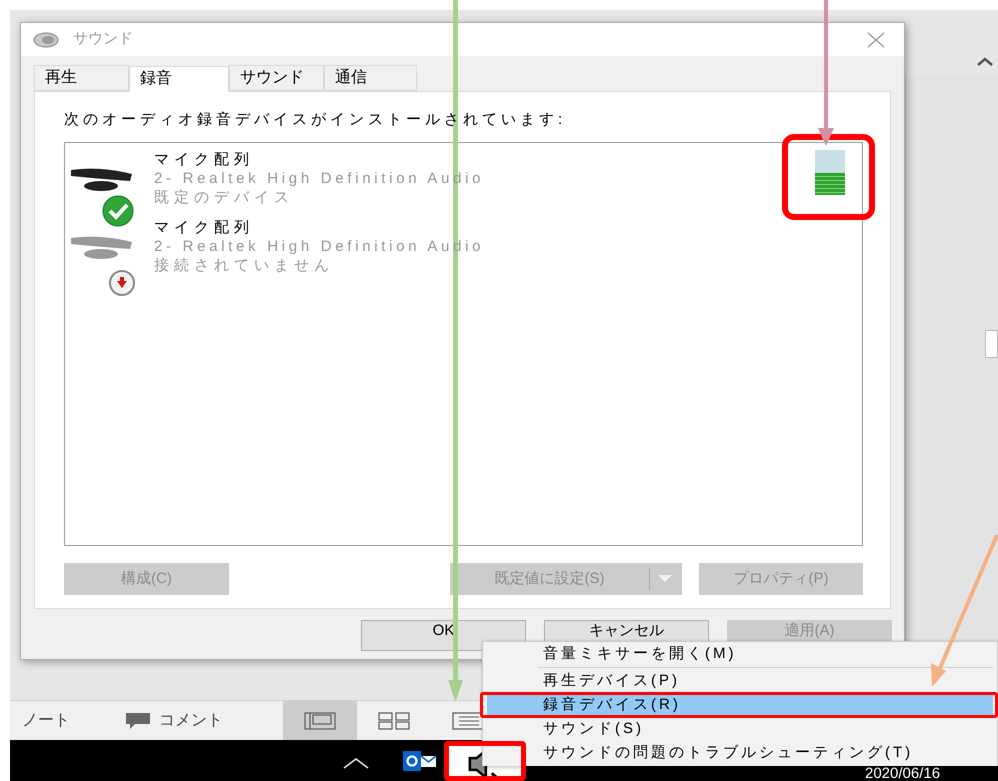  What do you see at coordinates (740, 705) in the screenshot?
I see `menu-item: 録音デバイス(R)` at bounding box center [740, 705].